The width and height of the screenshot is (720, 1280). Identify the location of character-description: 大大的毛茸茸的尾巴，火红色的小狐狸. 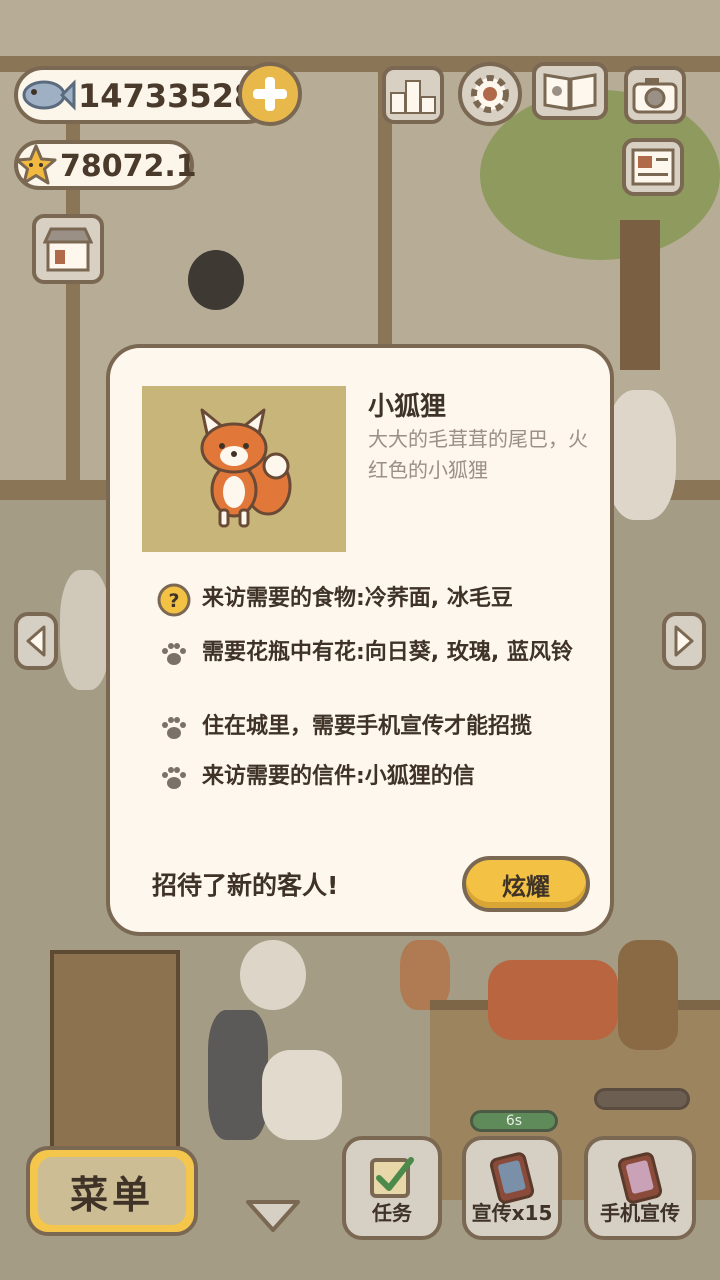
(478, 454).